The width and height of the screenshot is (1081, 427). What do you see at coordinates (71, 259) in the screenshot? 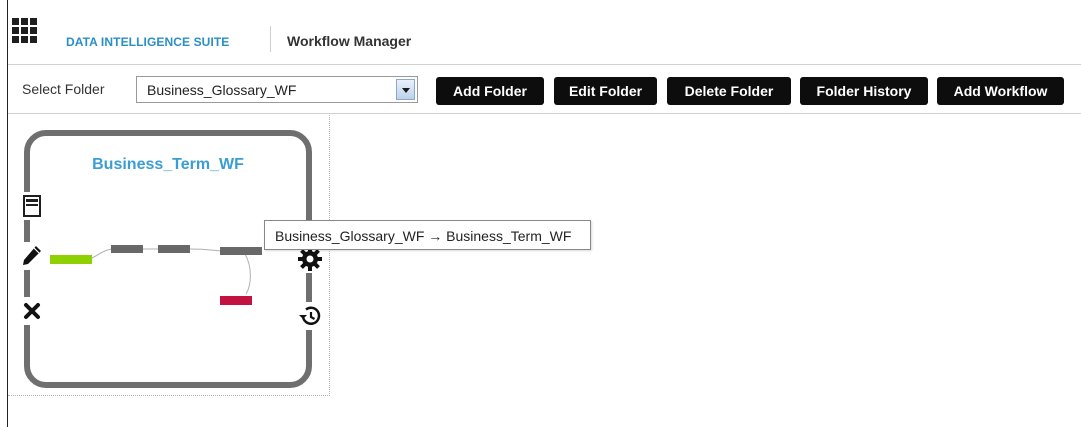
I see `start-node` at bounding box center [71, 259].